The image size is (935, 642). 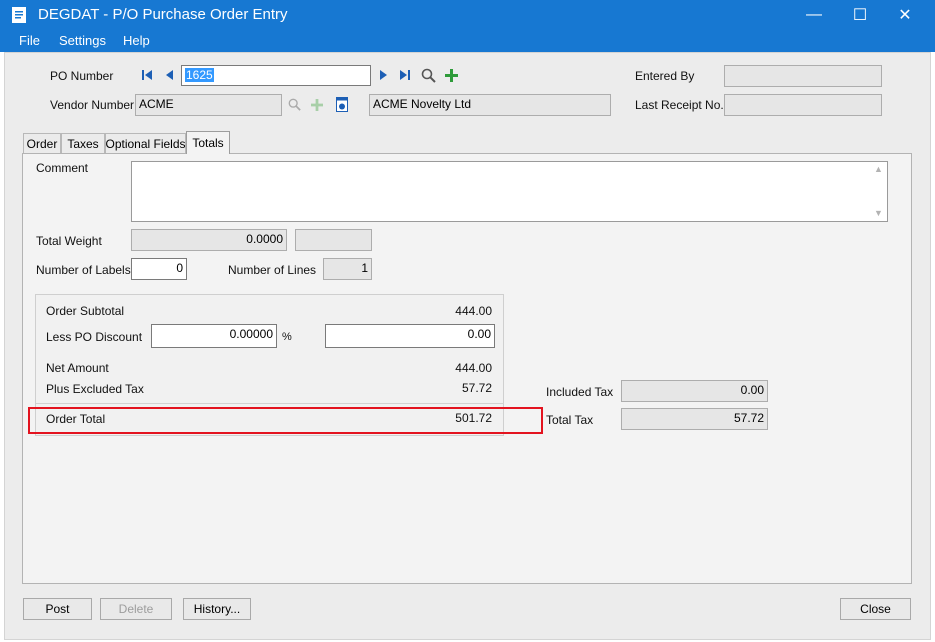 I want to click on last-receipt-label: Last Receipt No., so click(x=679, y=105).